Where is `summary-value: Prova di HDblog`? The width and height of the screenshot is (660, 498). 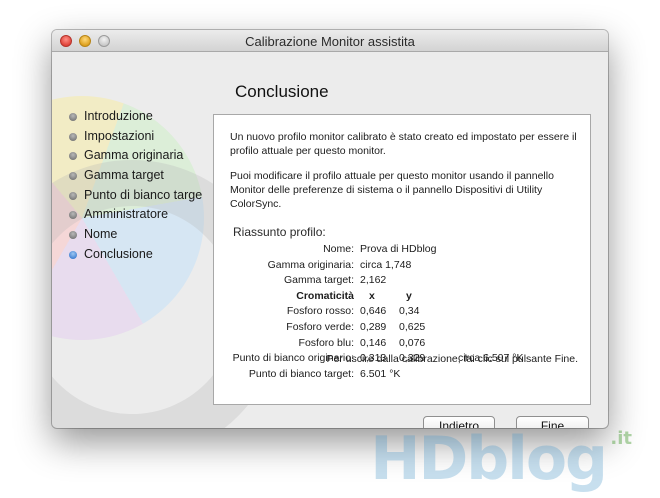
summary-value: Prova di HDblog is located at coordinates (398, 249).